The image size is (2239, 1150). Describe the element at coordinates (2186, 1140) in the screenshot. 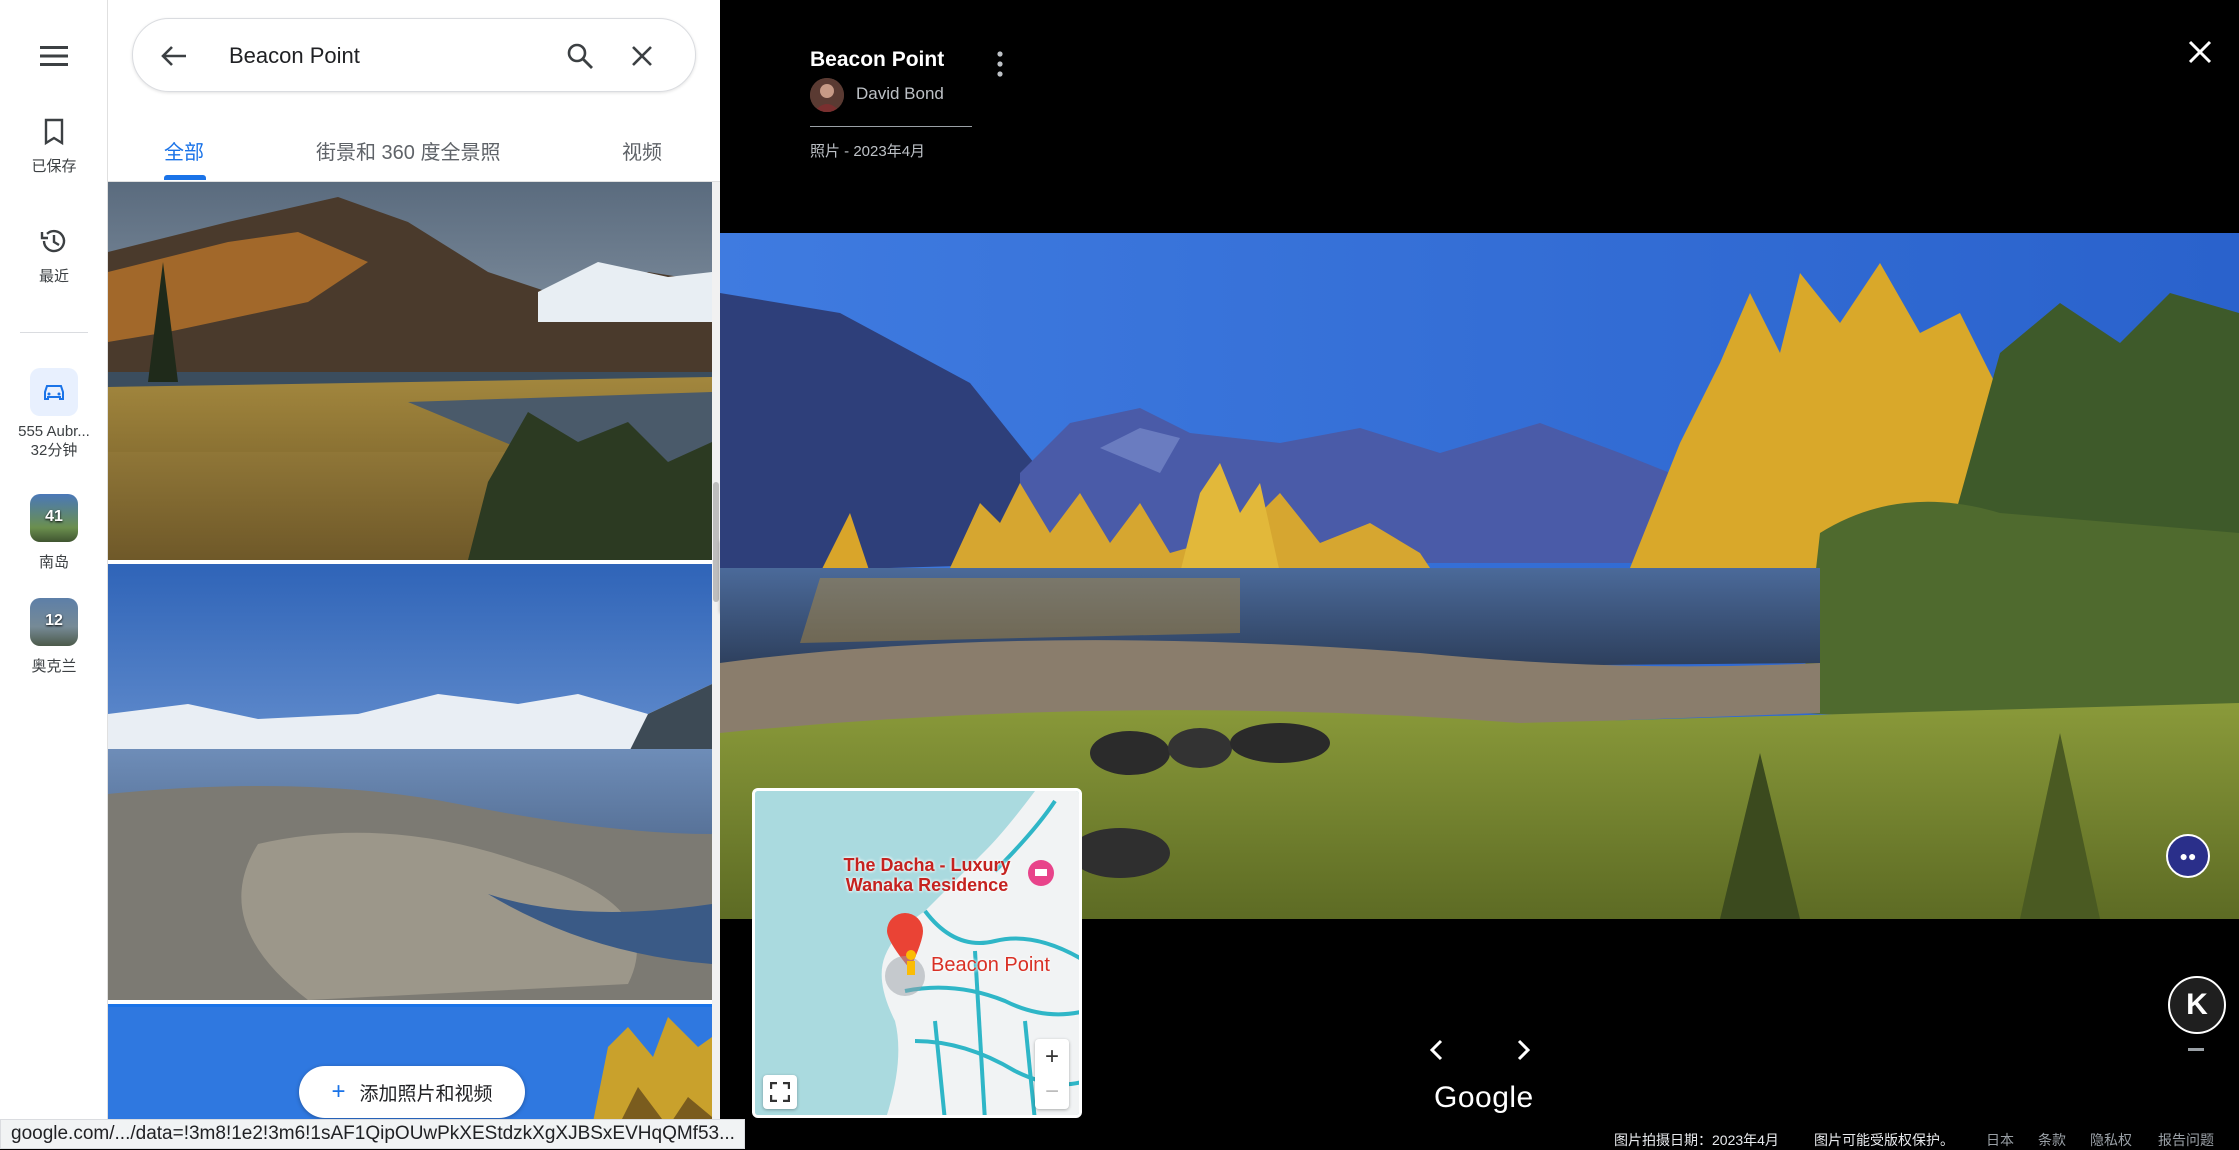

I see `report-link: 报告问题` at that location.